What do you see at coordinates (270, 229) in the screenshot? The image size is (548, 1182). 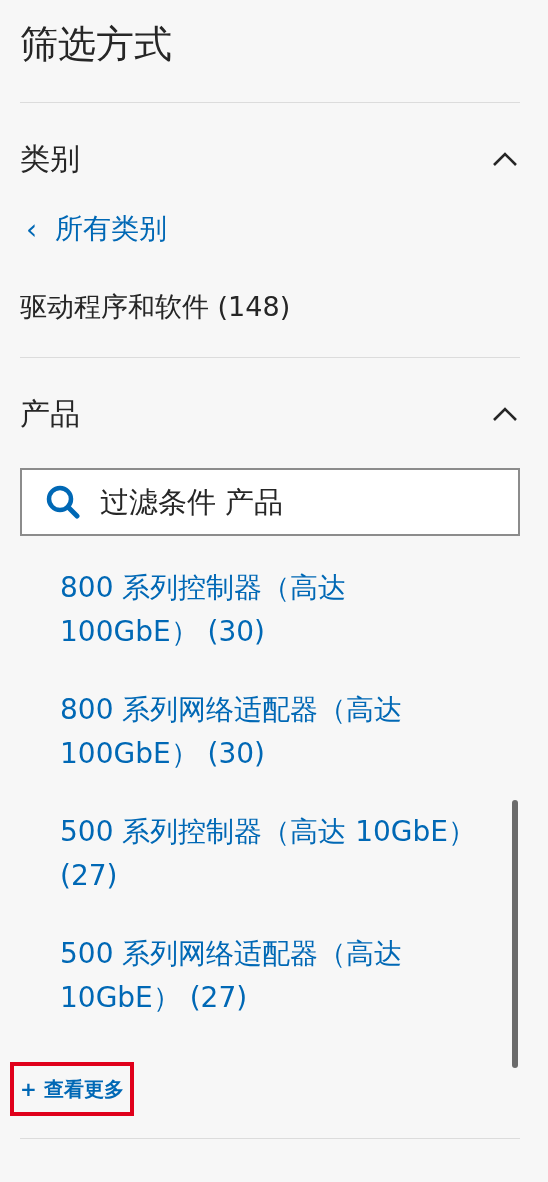 I see `all-categories-link: ‹ 所有类别` at bounding box center [270, 229].